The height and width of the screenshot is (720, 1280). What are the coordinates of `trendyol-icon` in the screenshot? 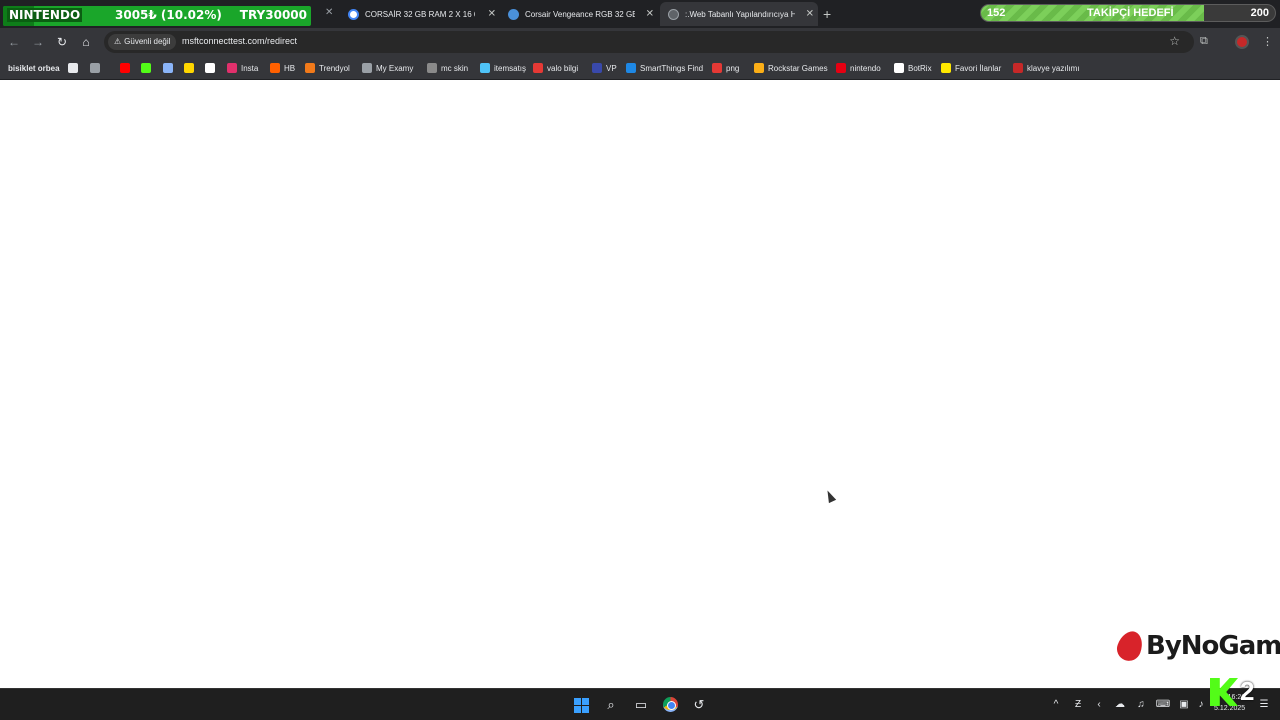 It's located at (310, 68).